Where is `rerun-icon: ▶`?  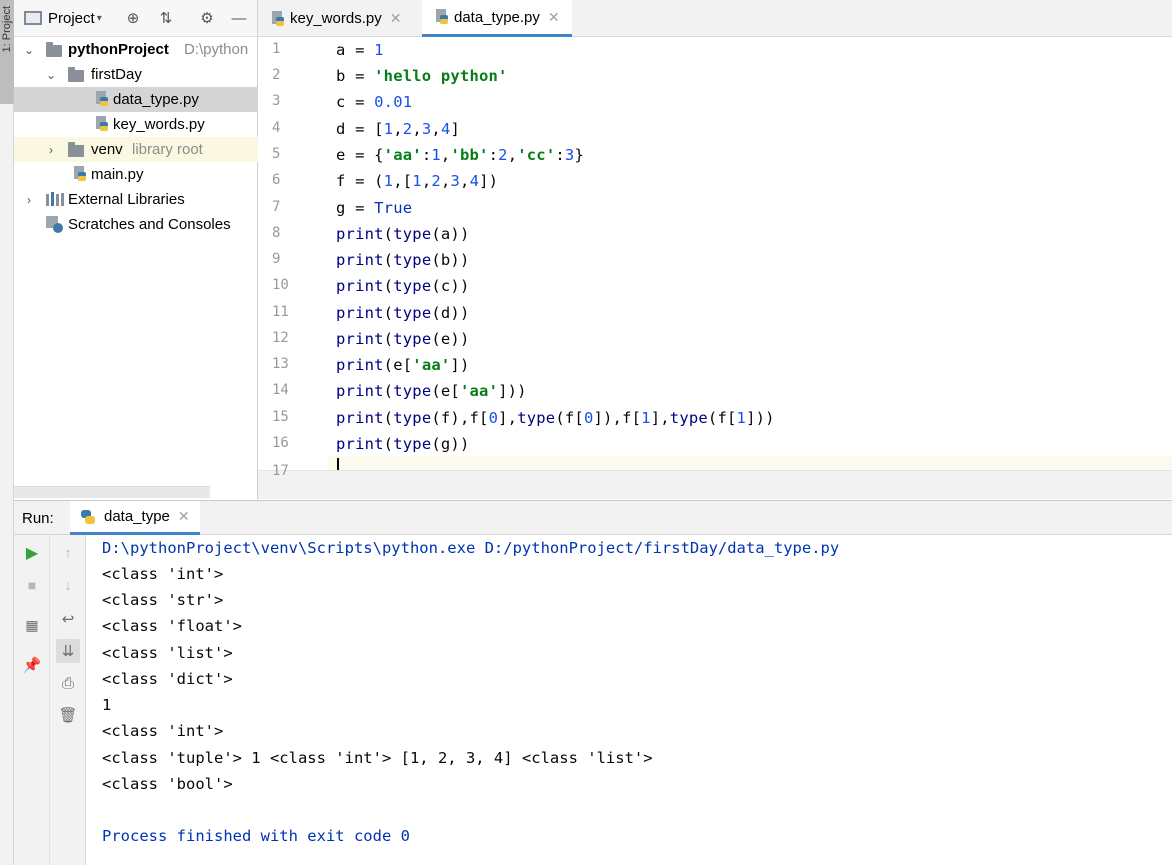
rerun-icon: ▶ is located at coordinates (32, 553).